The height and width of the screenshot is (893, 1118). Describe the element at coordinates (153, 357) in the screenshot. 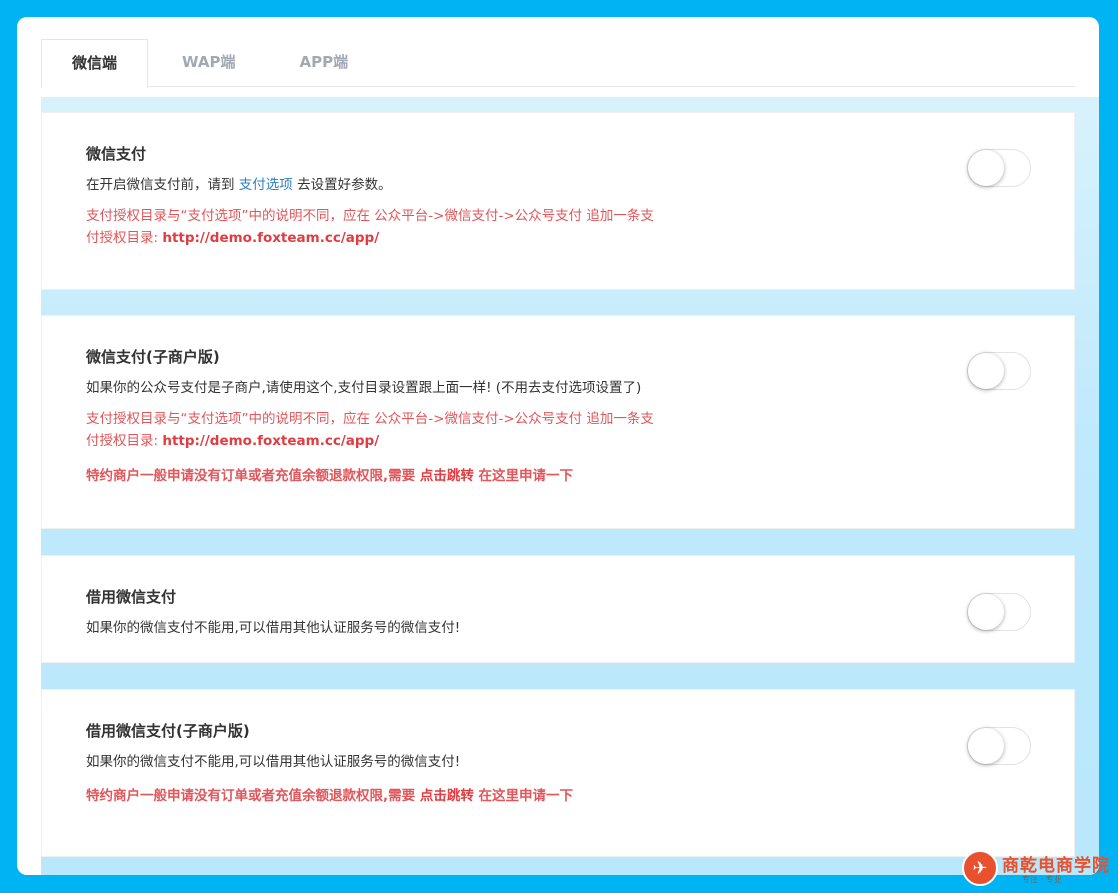

I see `card-title: 微信支付(子商户版)` at that location.